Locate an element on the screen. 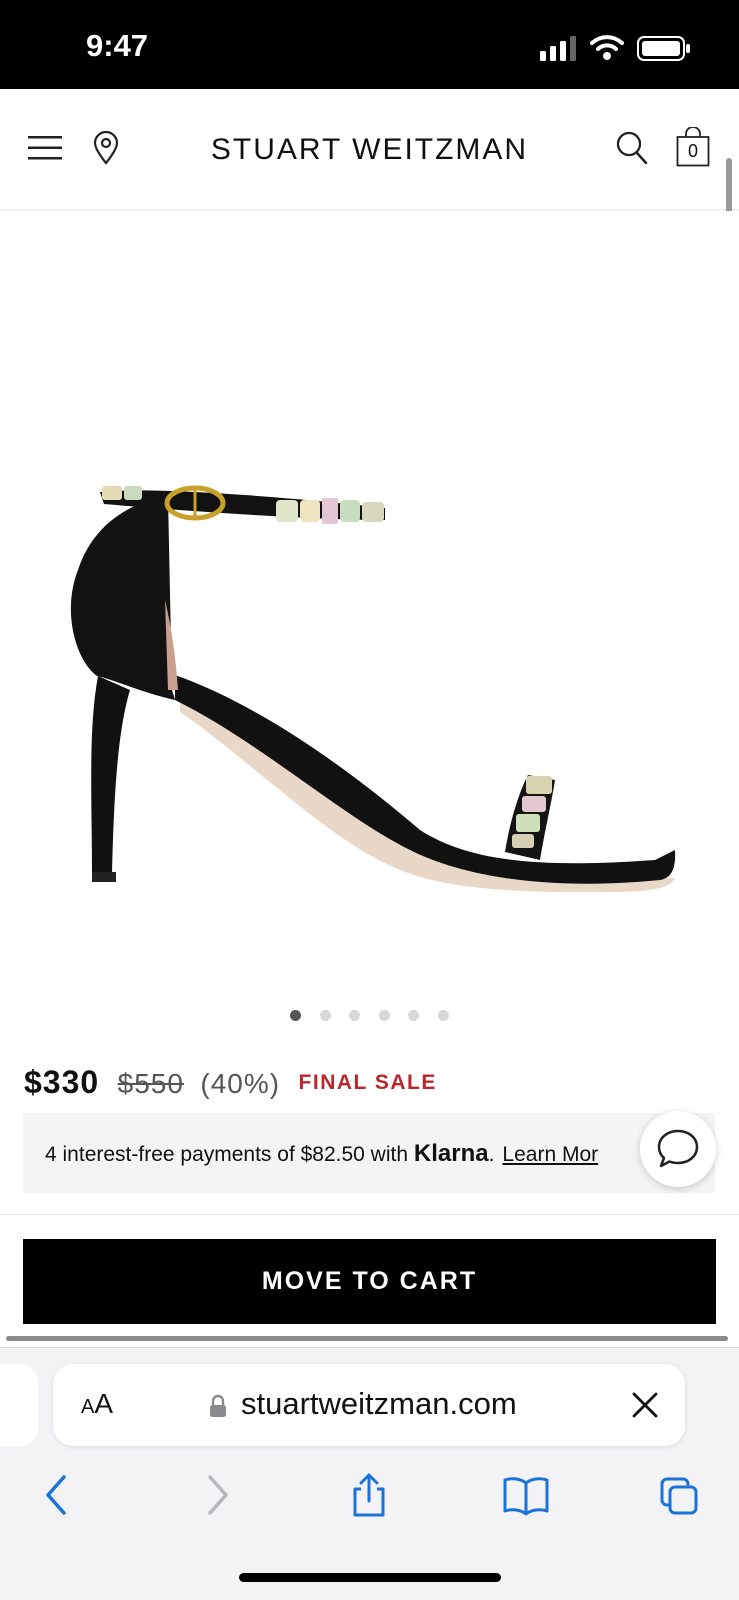  klarna-learn-more-link: Learn Mor is located at coordinates (550, 1154).